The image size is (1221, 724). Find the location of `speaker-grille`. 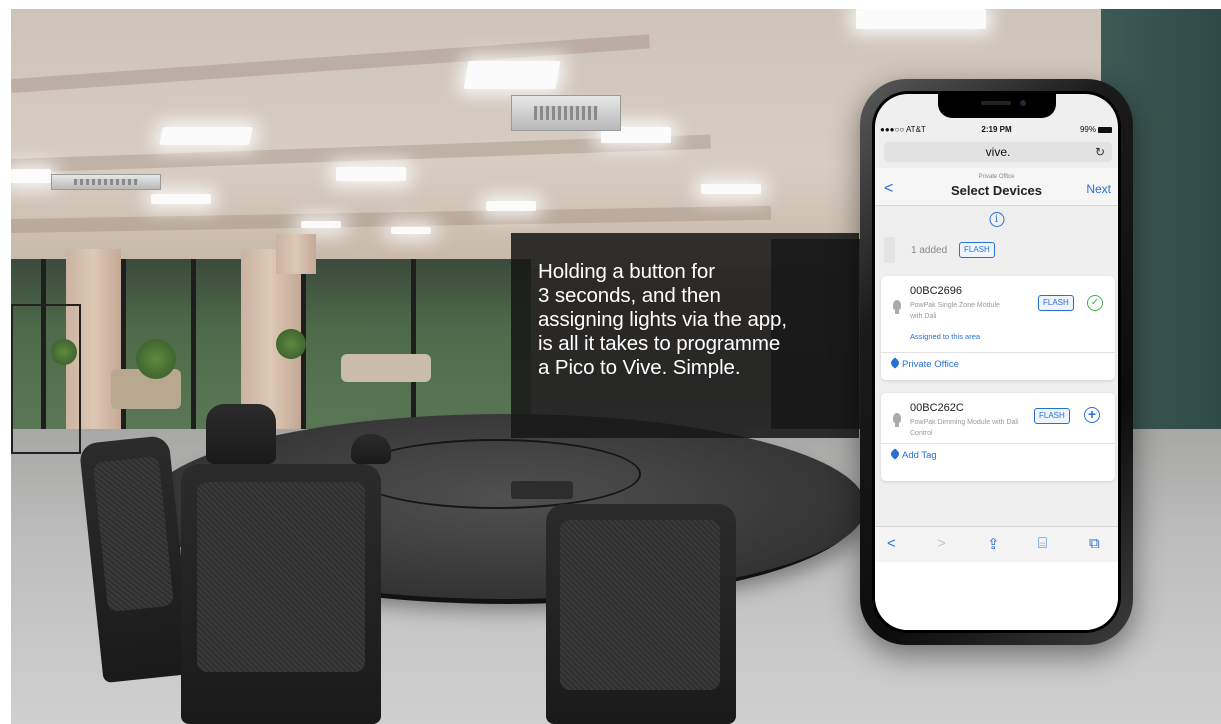

speaker-grille is located at coordinates (995, 103).